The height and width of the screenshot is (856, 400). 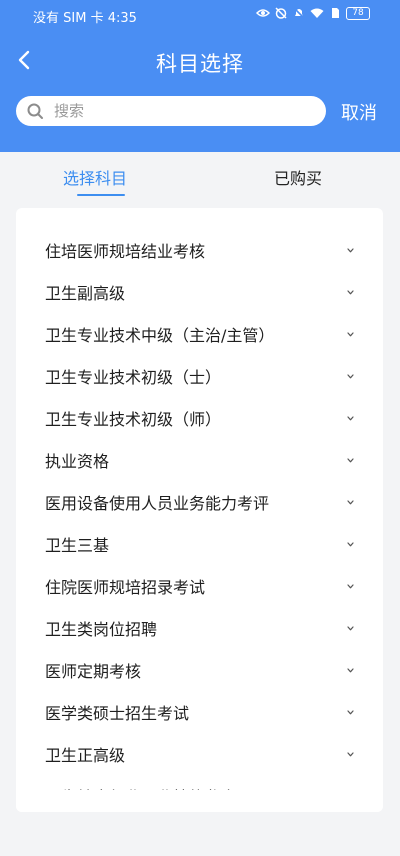 I want to click on battery-icon: 78, so click(x=358, y=13).